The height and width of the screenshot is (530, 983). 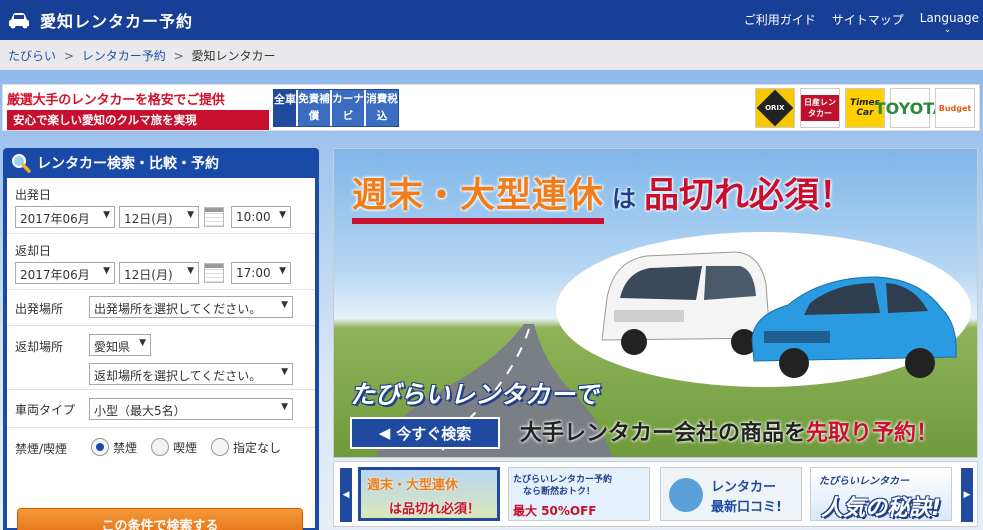 I want to click on radio-selected-icon, so click(x=100, y=447).